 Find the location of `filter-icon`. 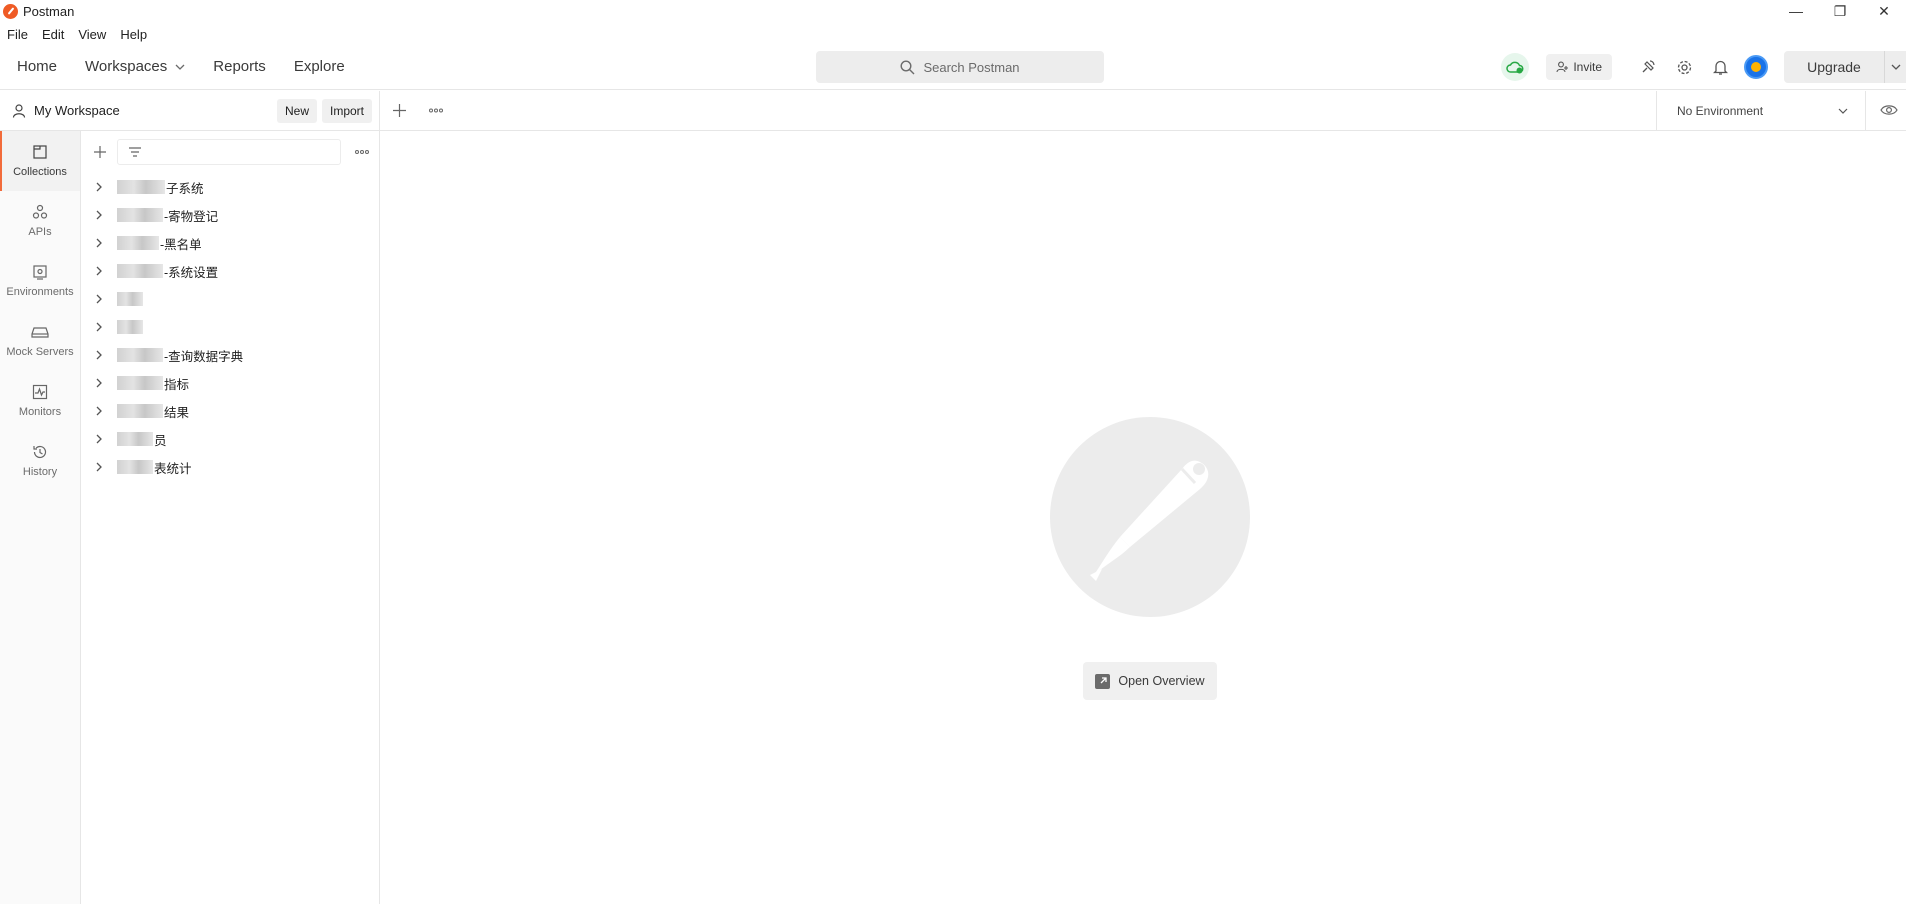

filter-icon is located at coordinates (135, 152).